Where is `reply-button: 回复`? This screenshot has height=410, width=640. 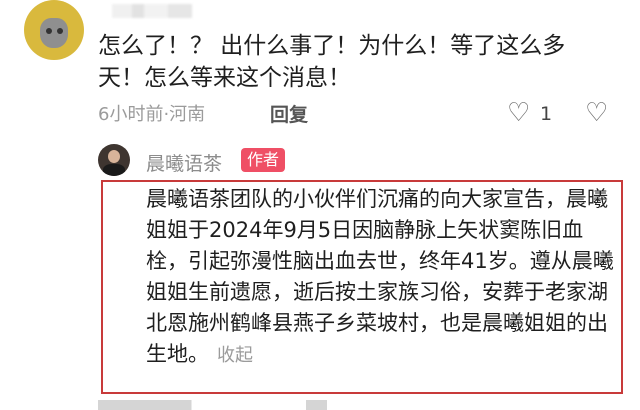
reply-button: 回复 is located at coordinates (289, 113).